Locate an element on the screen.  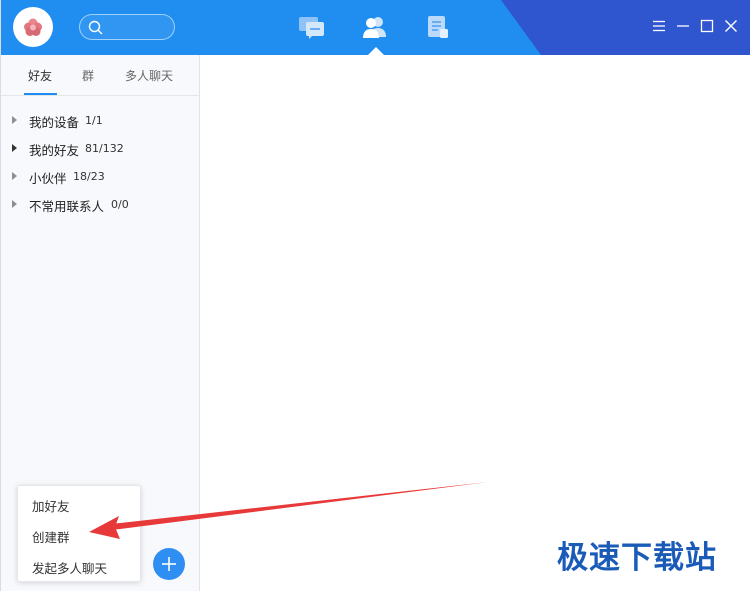
minimize-icon is located at coordinates (683, 26).